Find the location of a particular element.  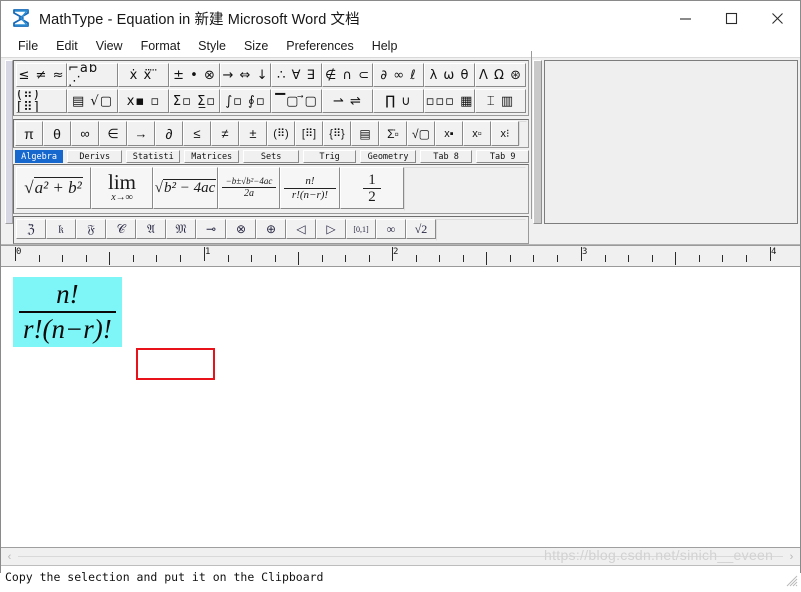

greek-uppercase-palette: Λ Ω ⊛ is located at coordinates (500, 75).